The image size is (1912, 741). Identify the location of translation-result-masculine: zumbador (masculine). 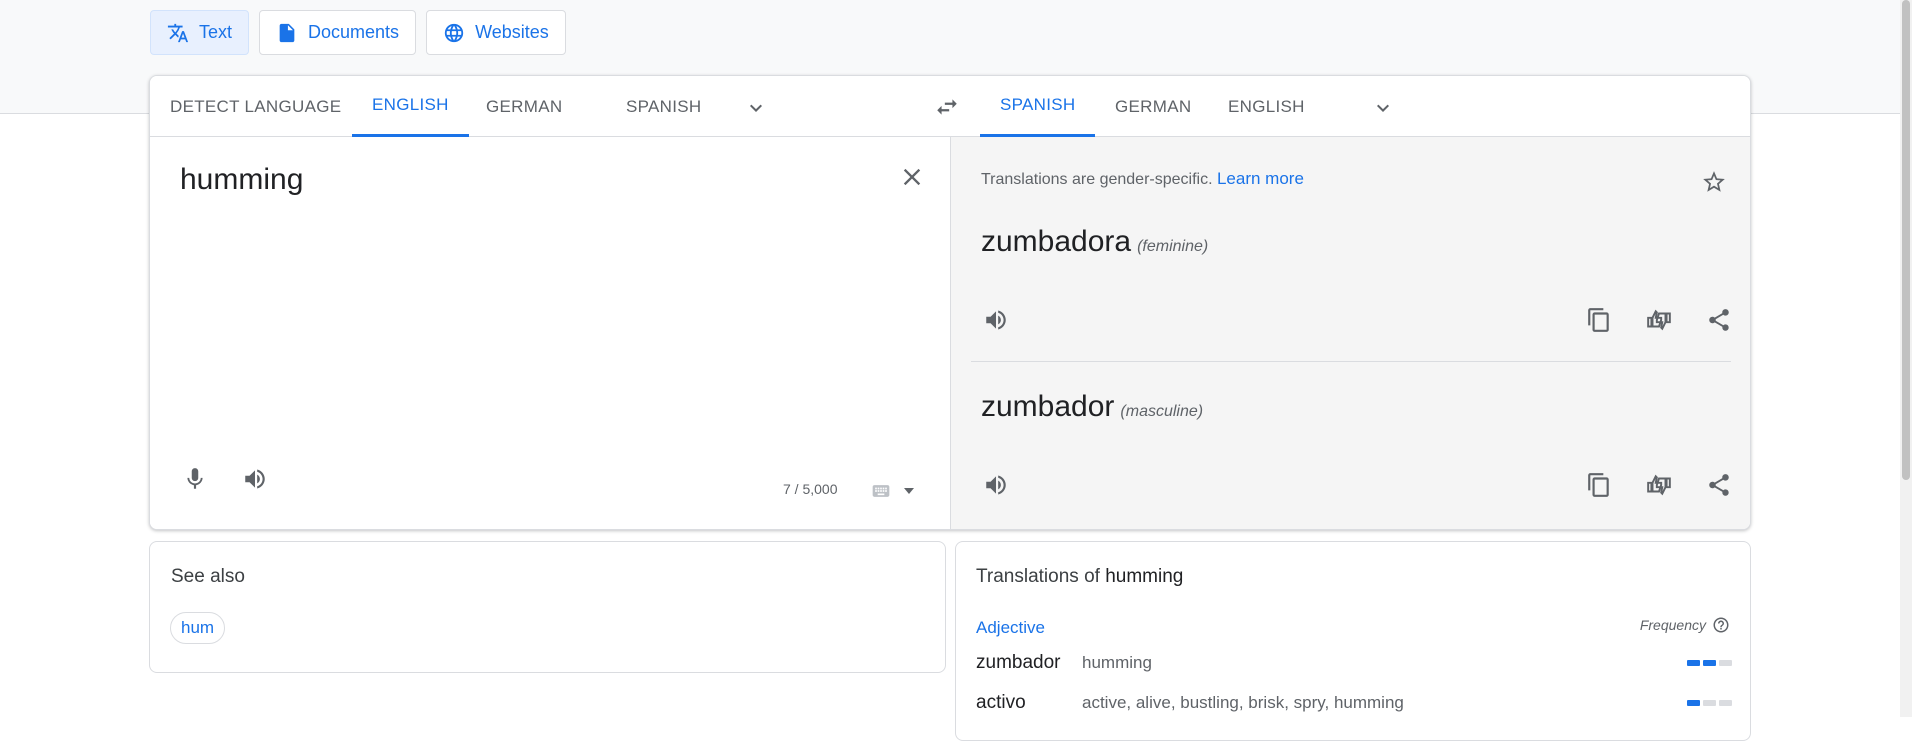
(1092, 407).